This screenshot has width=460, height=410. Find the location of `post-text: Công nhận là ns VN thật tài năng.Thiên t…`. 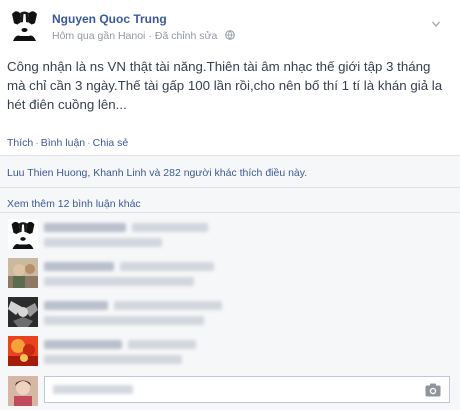

post-text: Công nhận là ns VN thật tài năng.Thiên t… is located at coordinates (225, 85).